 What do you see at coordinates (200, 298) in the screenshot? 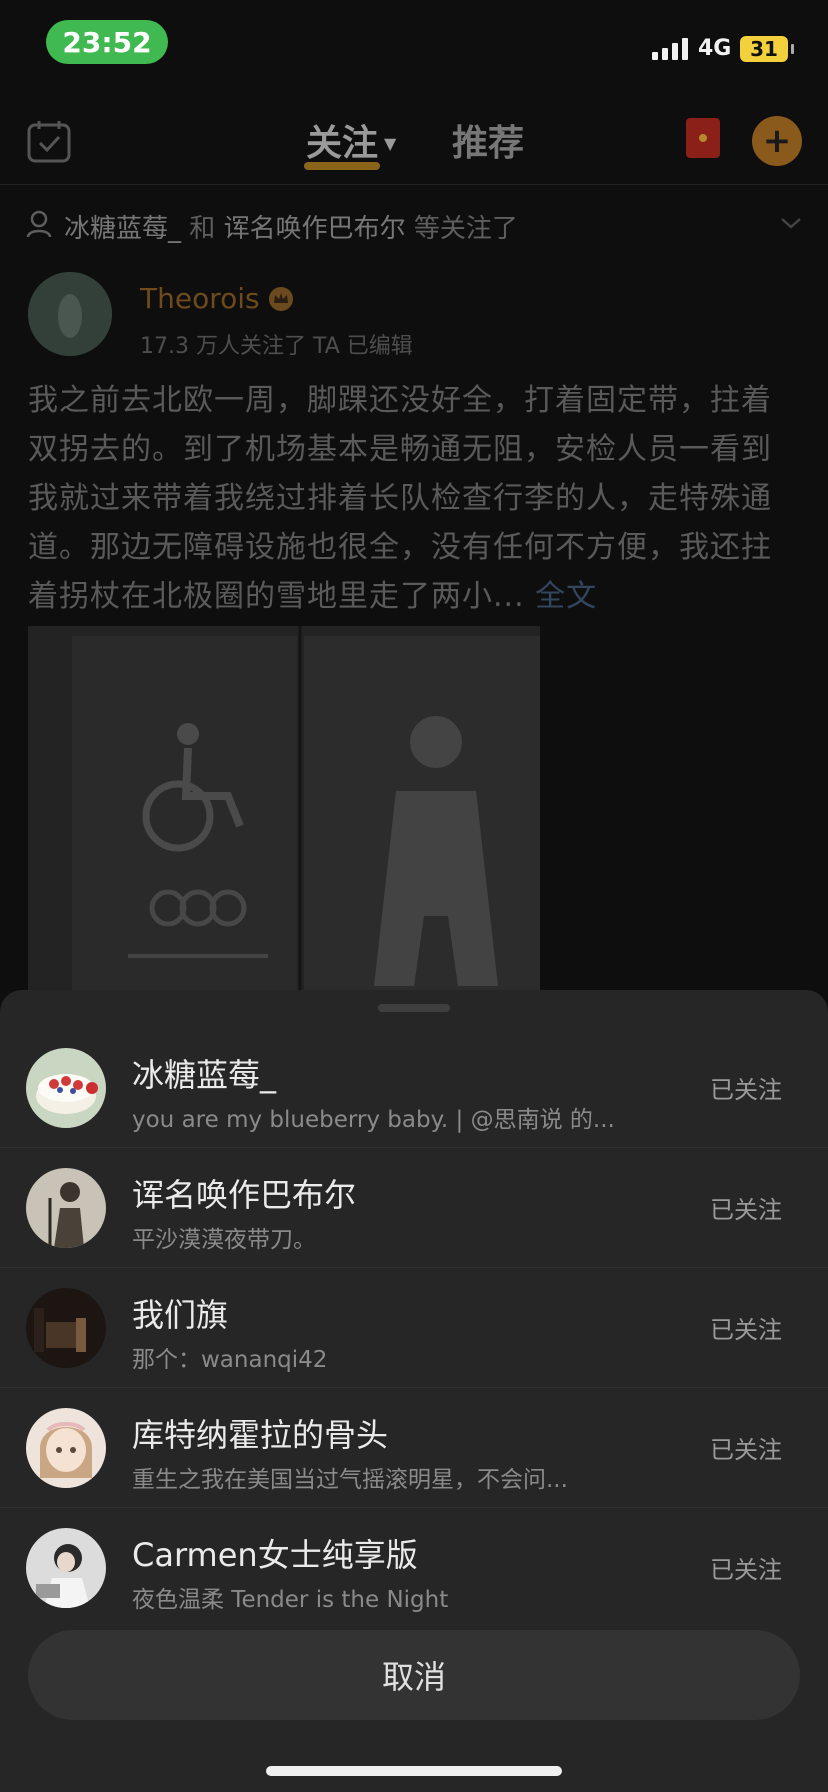
I see `author-name: Theorois` at bounding box center [200, 298].